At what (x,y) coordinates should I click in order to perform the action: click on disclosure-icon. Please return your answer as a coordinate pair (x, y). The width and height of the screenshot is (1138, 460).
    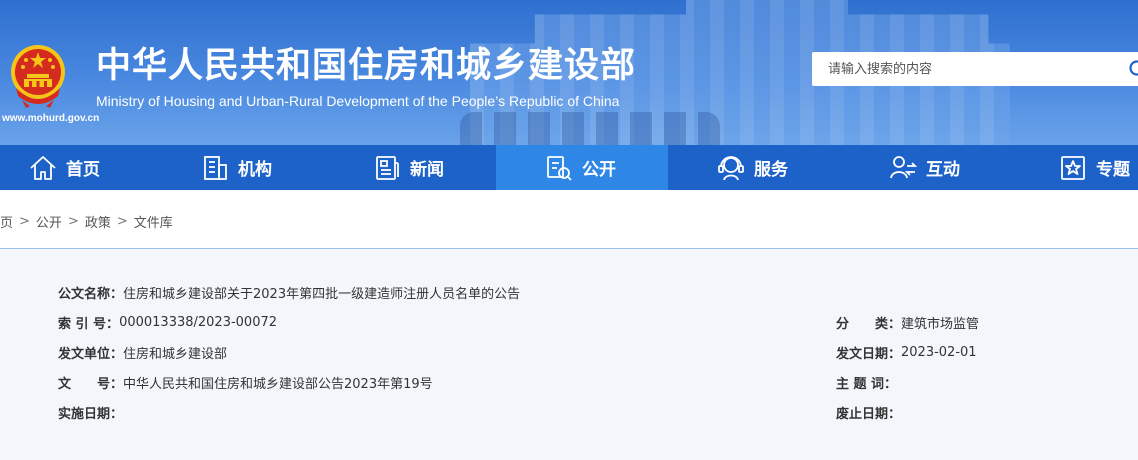
    Looking at the image, I should click on (559, 168).